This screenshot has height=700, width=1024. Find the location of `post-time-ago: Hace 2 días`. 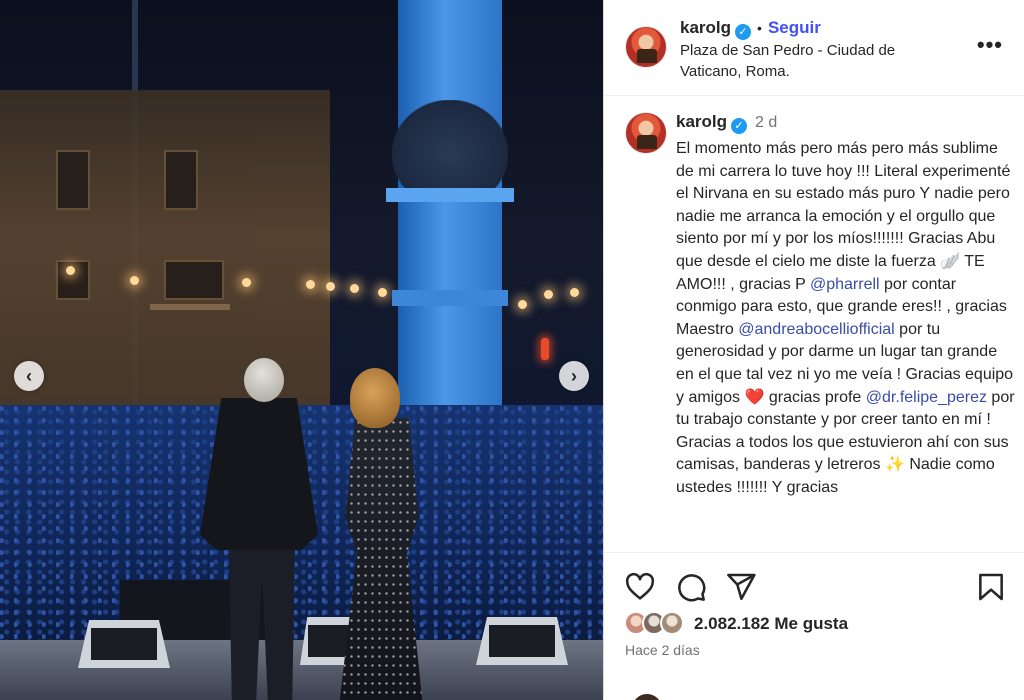

post-time-ago: Hace 2 días is located at coordinates (662, 650).